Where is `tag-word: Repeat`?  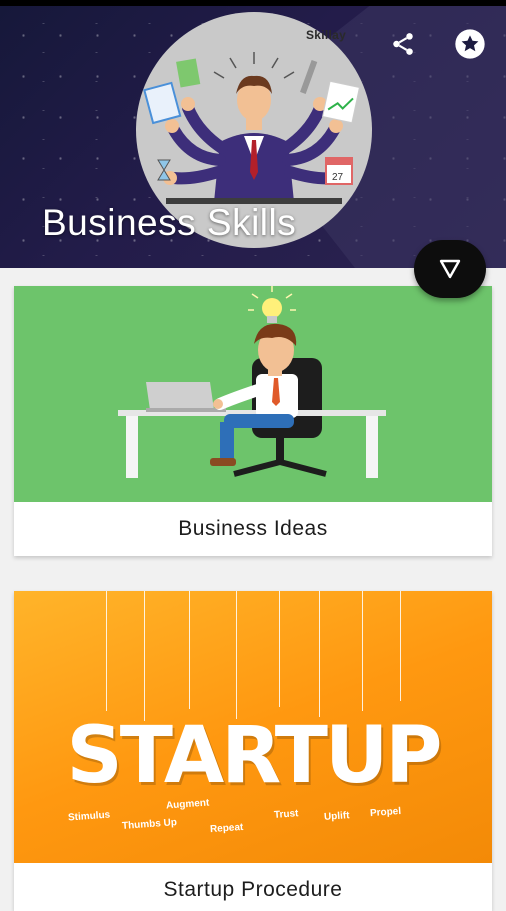 tag-word: Repeat is located at coordinates (226, 828).